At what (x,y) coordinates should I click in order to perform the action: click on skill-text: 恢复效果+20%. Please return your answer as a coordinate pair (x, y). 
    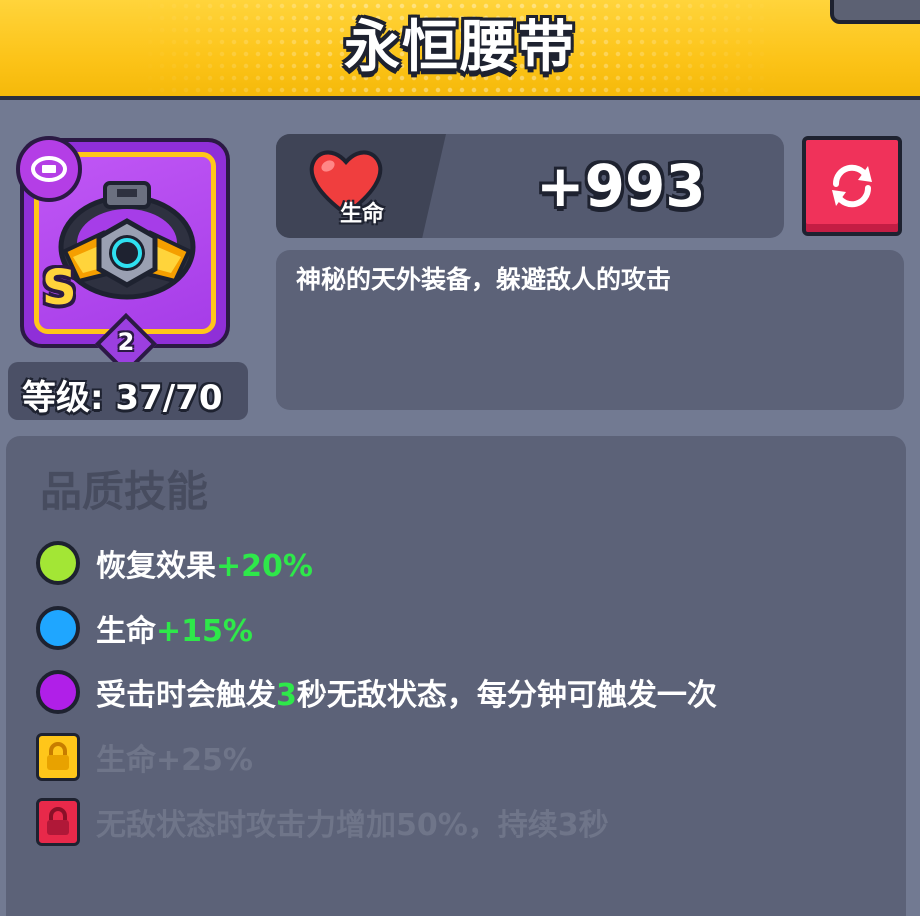
    Looking at the image, I should click on (204, 566).